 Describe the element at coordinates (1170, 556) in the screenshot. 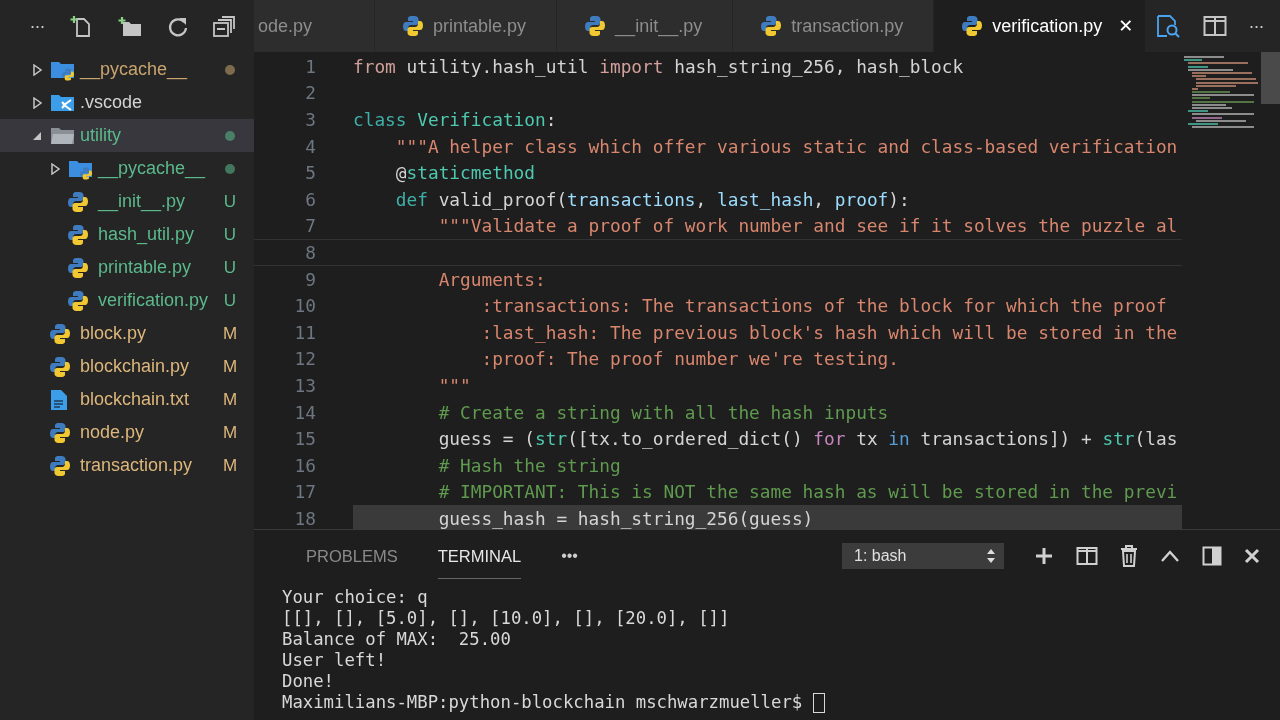

I see `chevron-up-icon` at that location.